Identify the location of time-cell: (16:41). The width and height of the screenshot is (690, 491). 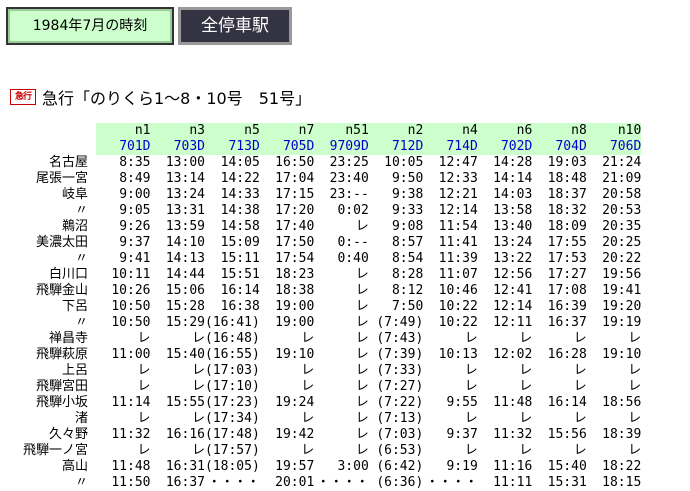
(232, 322).